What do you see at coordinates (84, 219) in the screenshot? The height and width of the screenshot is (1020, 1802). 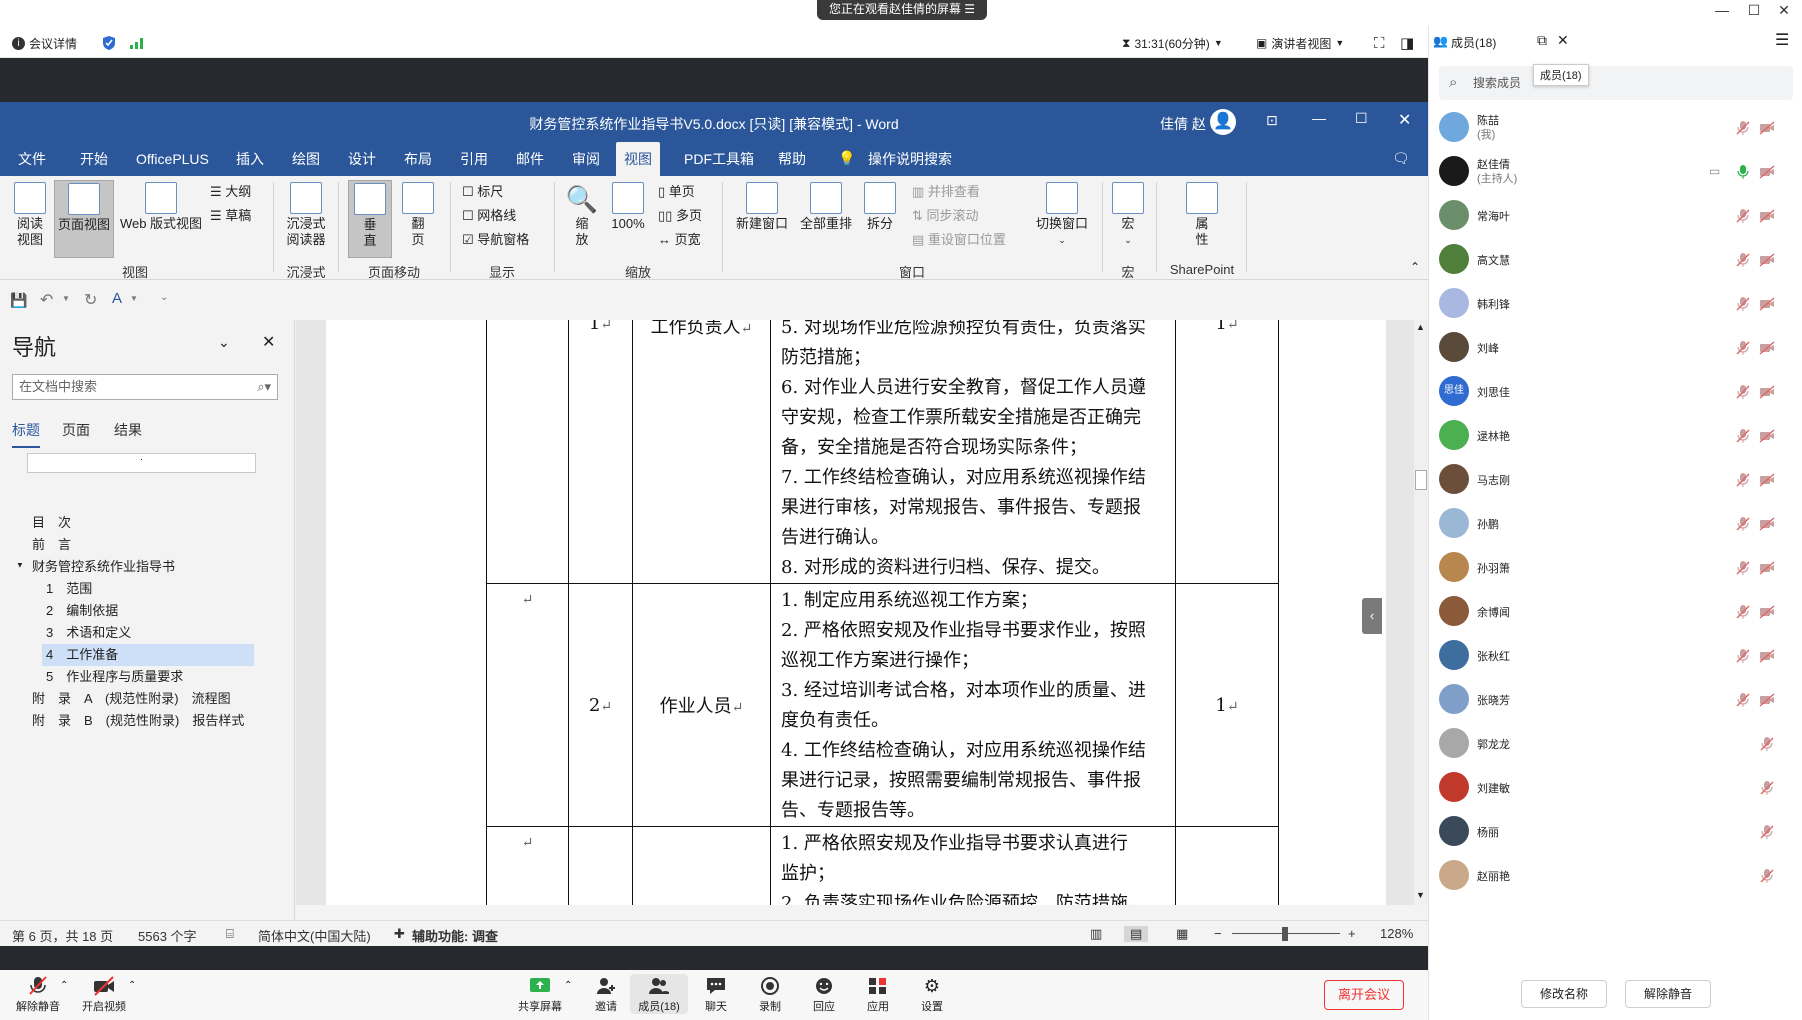 I see `print-layout-button: 页面视图` at bounding box center [84, 219].